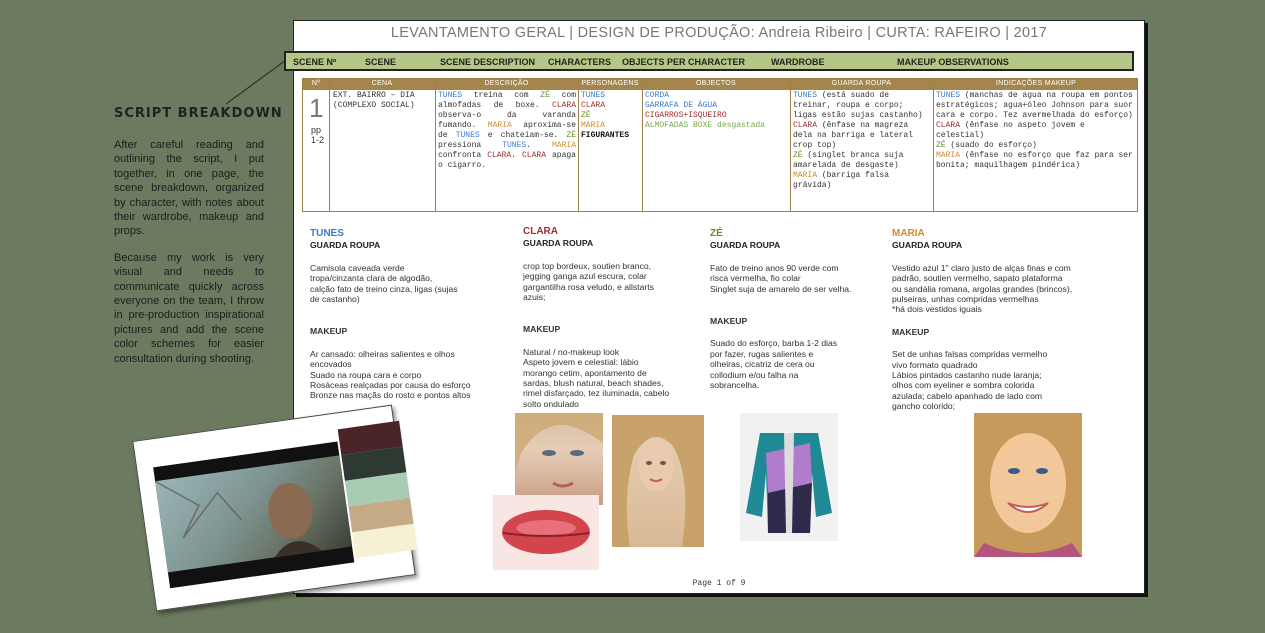 Image resolution: width=1265 pixels, height=633 pixels. I want to click on th-makeup: INDICAÇÕES MAKEUP, so click(1036, 83).